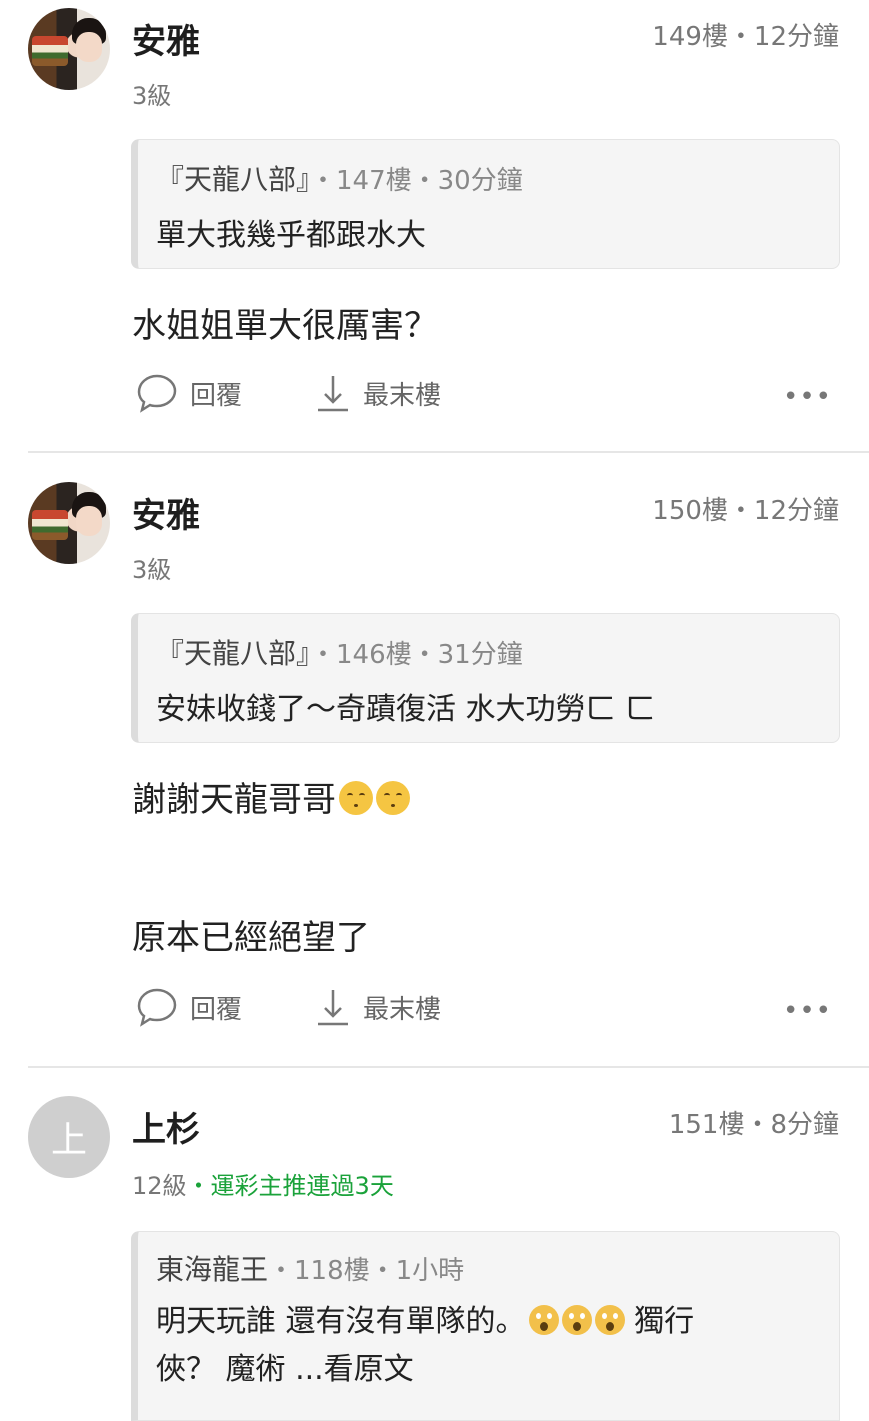 This screenshot has width=869, height=1421. Describe the element at coordinates (406, 709) in the screenshot. I see `quote-text: 安妹收錢了～奇蹟復活 水大功勞ㄈ ㄈ` at that location.